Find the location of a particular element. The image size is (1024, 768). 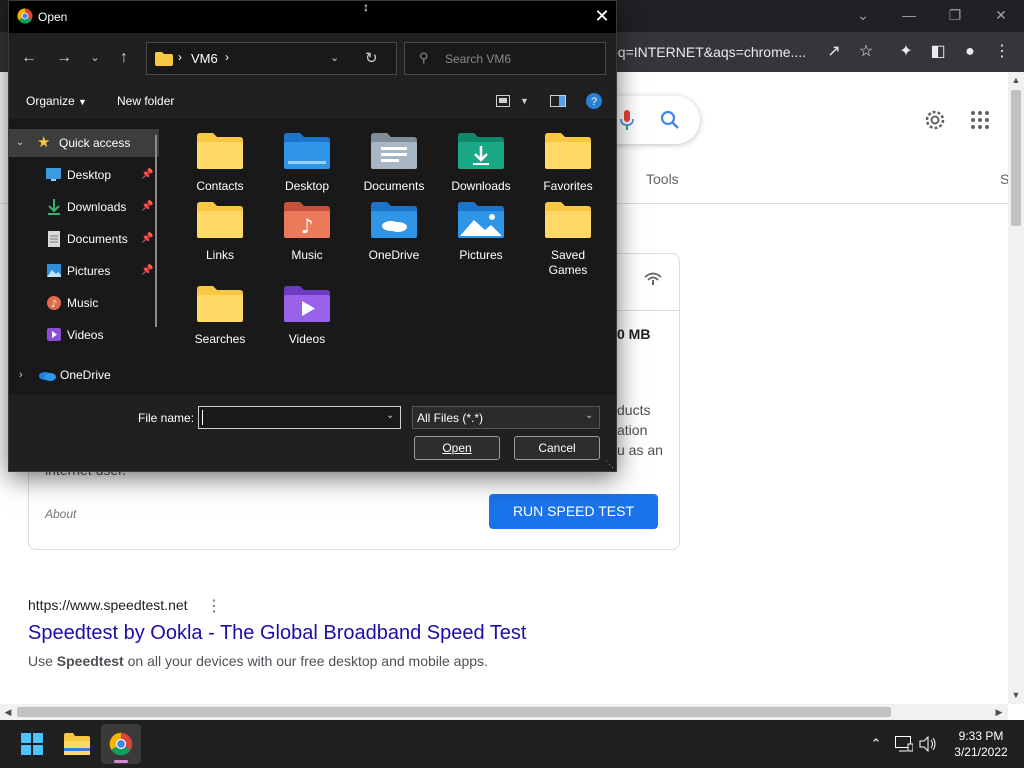

address-dropdown-chevron-icon: ⌄ is located at coordinates (334, 57).